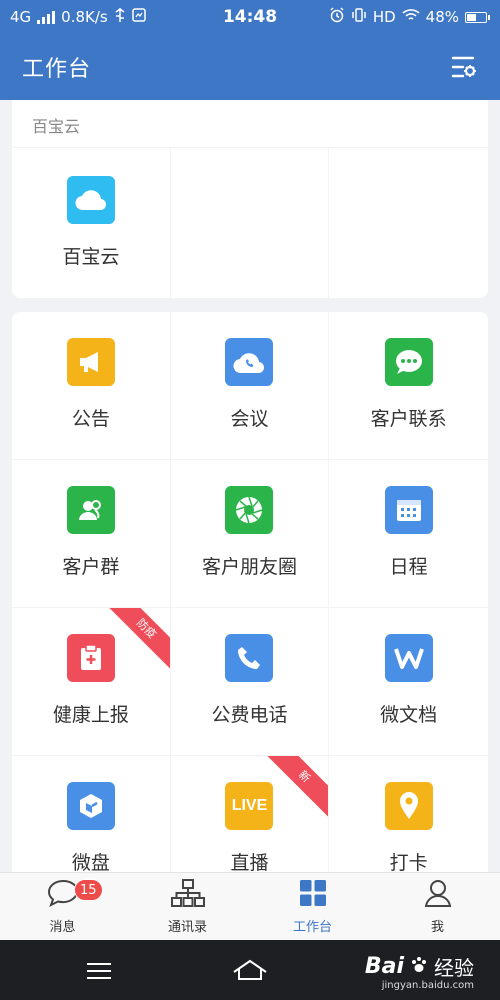 This screenshot has height=1000, width=500. Describe the element at coordinates (249, 510) in the screenshot. I see `aperture-icon` at that location.